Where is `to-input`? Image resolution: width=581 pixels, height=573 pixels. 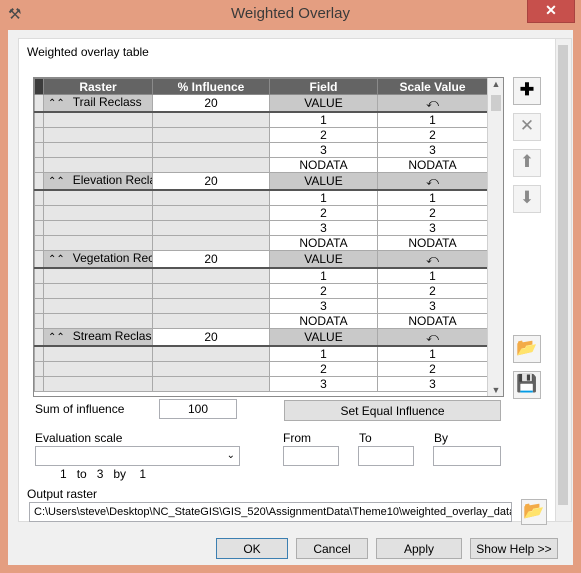 to-input is located at coordinates (386, 456).